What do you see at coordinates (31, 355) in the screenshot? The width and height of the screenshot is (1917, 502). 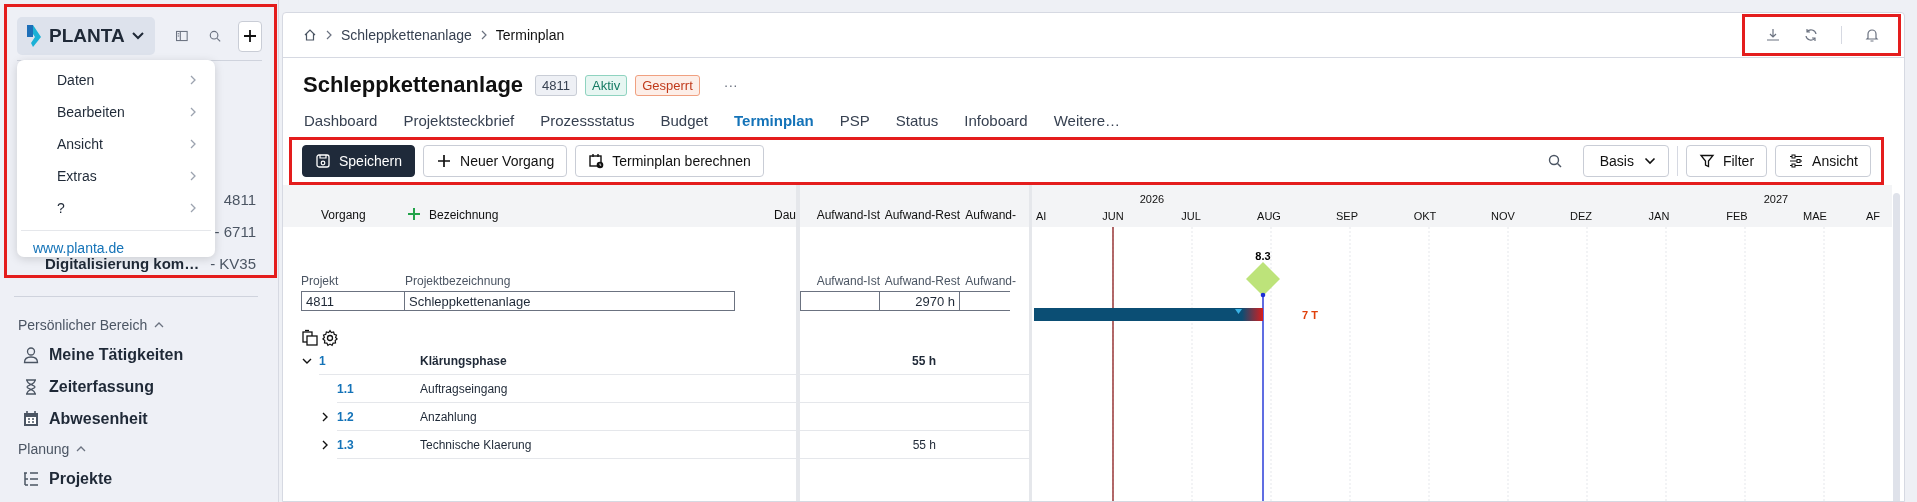 I see `person-icon` at bounding box center [31, 355].